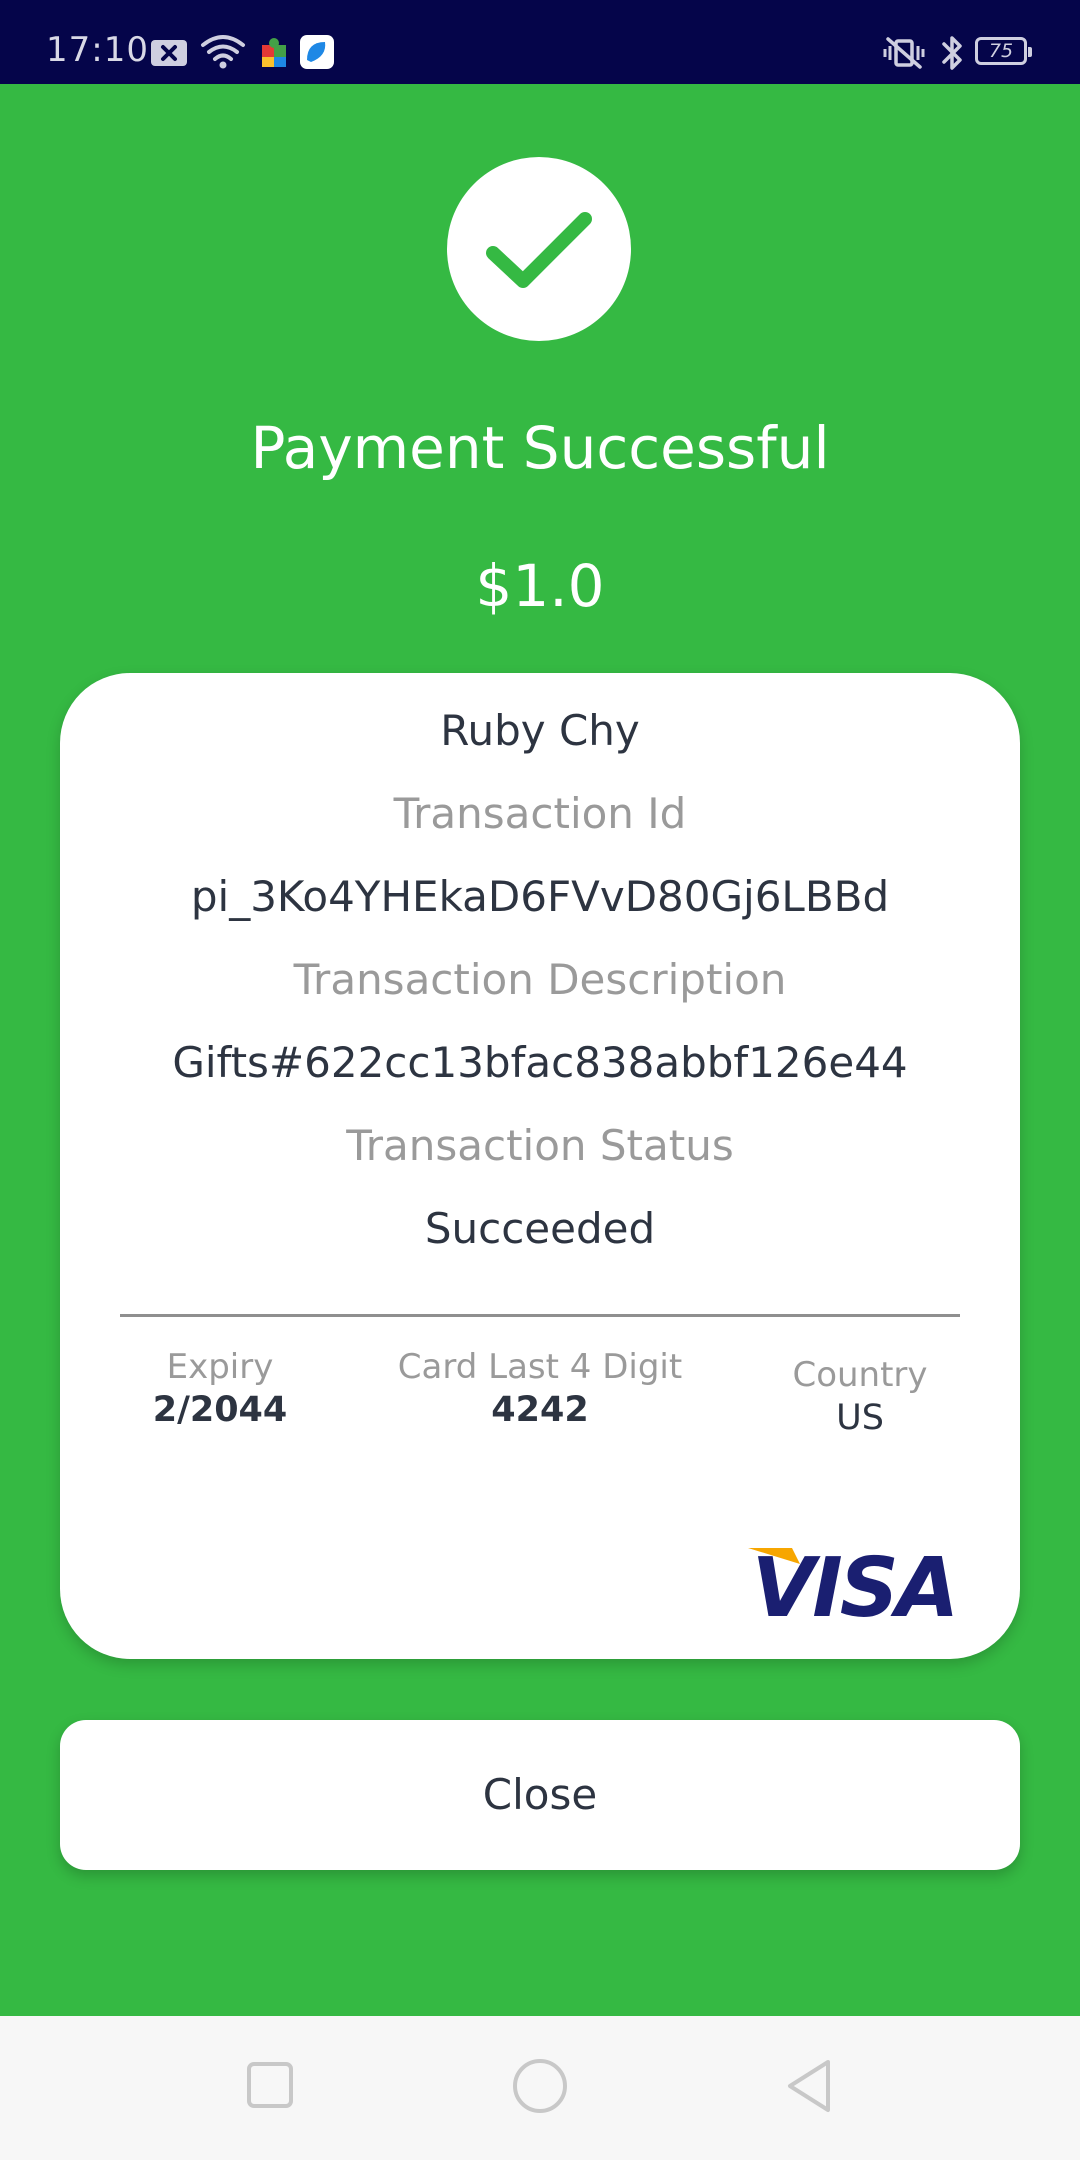  Describe the element at coordinates (220, 1389) in the screenshot. I see `expiry-info: Expiry 2/2044` at that location.